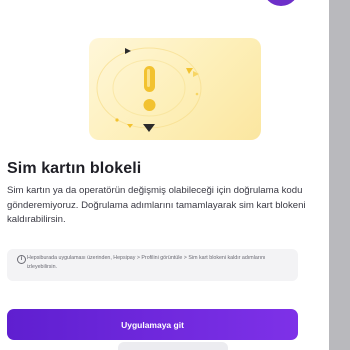  What do you see at coordinates (21, 259) in the screenshot?
I see `info-circle-icon: i` at bounding box center [21, 259].